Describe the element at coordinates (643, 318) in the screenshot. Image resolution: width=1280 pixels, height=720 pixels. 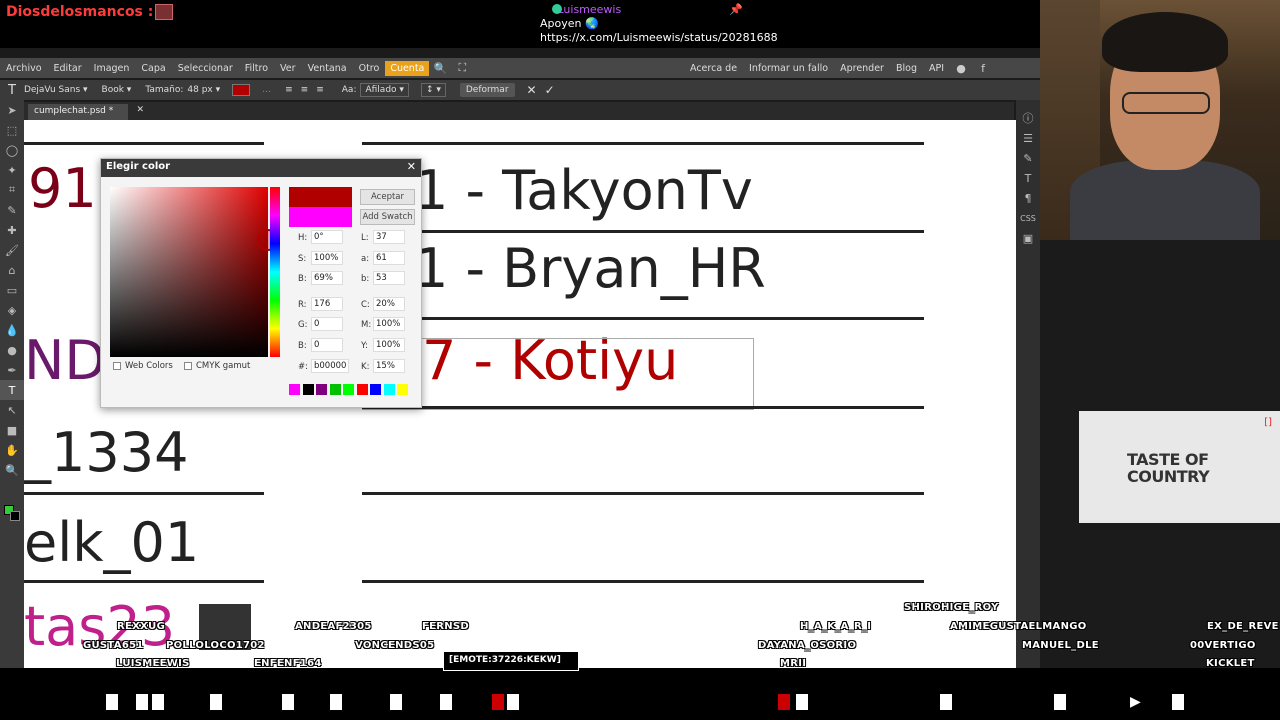
I see `divider-line` at that location.